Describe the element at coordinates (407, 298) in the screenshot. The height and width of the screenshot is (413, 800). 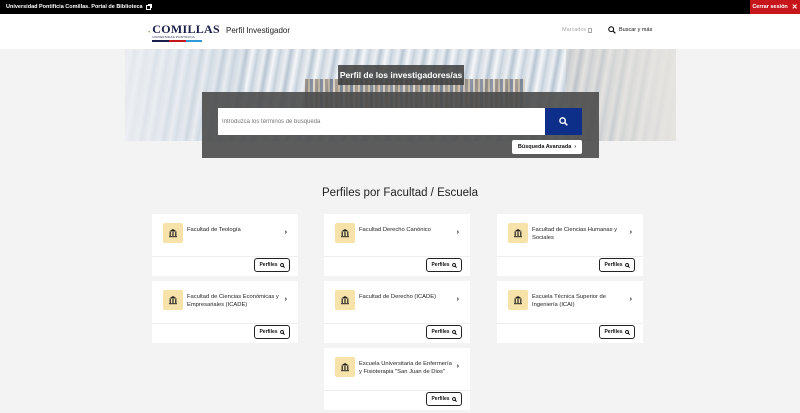
I see `faculty-name: Facultad de Derecho (ICADE)` at that location.